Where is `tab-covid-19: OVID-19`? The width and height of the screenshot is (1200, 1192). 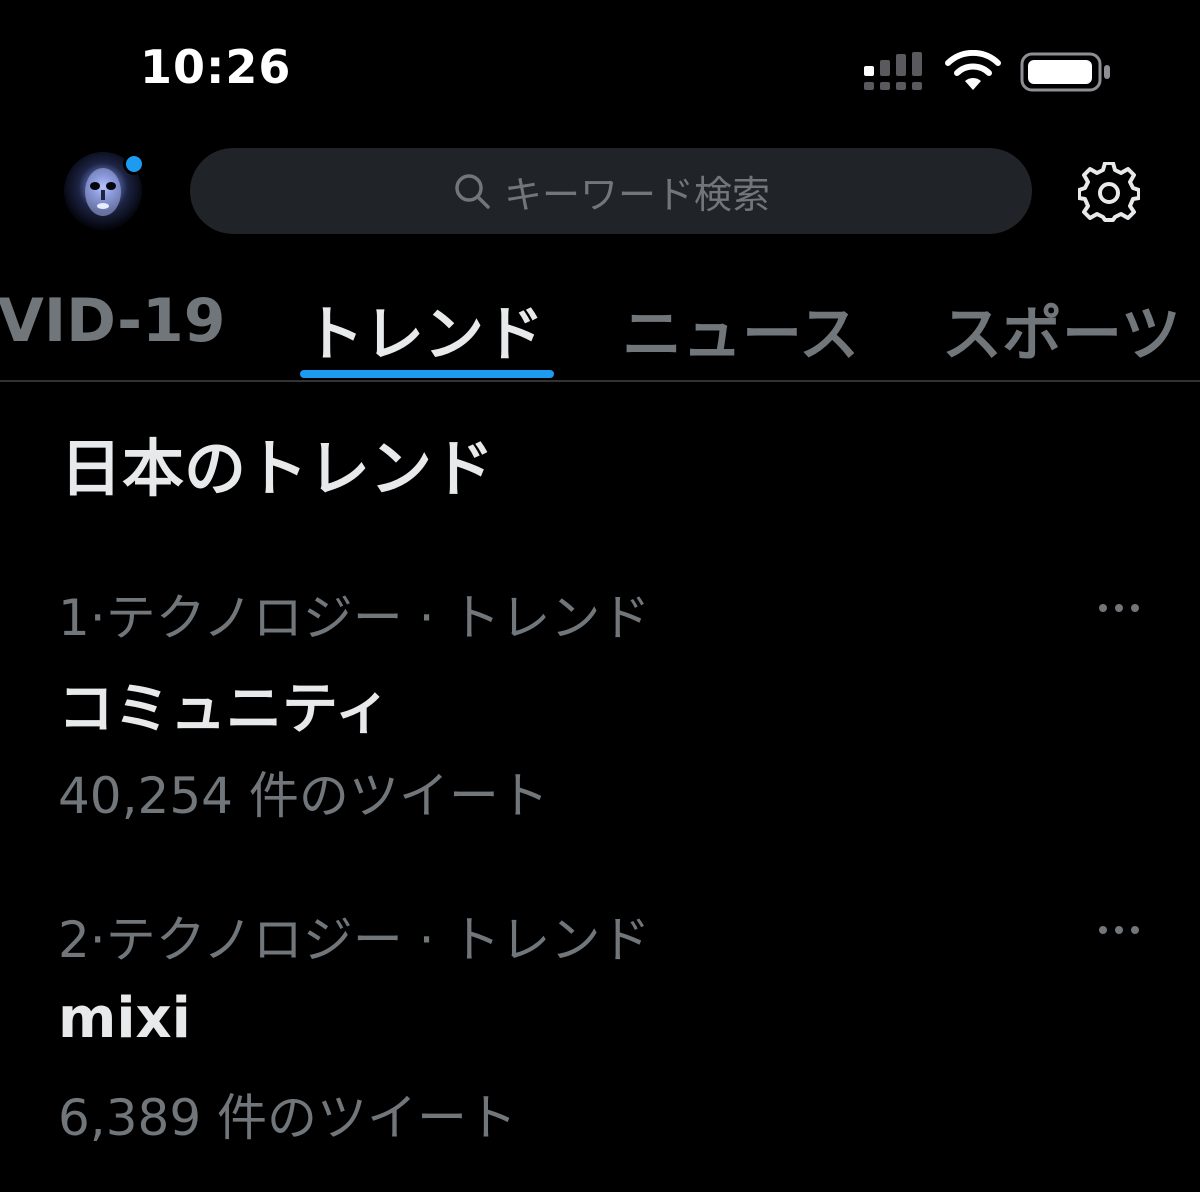 tab-covid-19: OVID-19 is located at coordinates (112, 321).